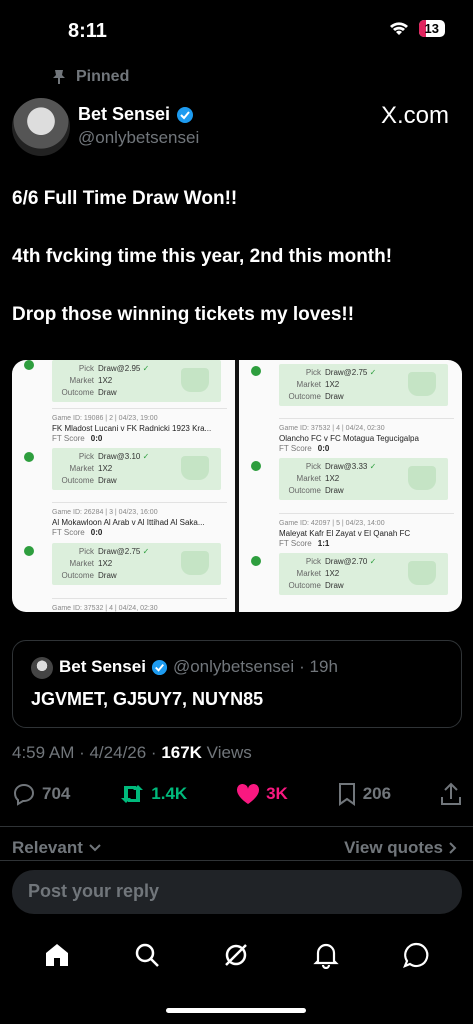 The width and height of the screenshot is (473, 1024). I want to click on view-quotes-link: View quotes, so click(400, 848).